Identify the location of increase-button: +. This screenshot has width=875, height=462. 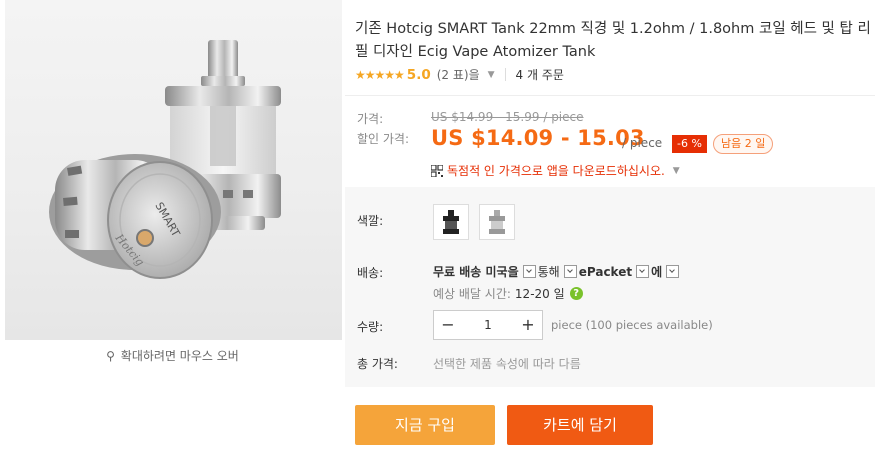
(528, 325).